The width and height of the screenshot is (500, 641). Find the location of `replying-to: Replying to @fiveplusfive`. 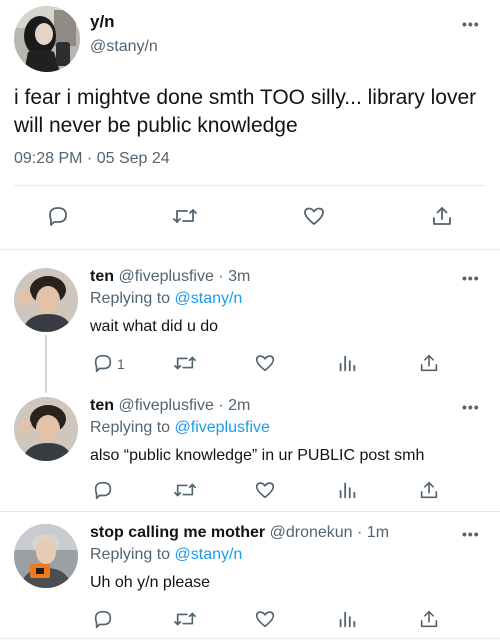

replying-to: Replying to @fiveplusfive is located at coordinates (180, 428).